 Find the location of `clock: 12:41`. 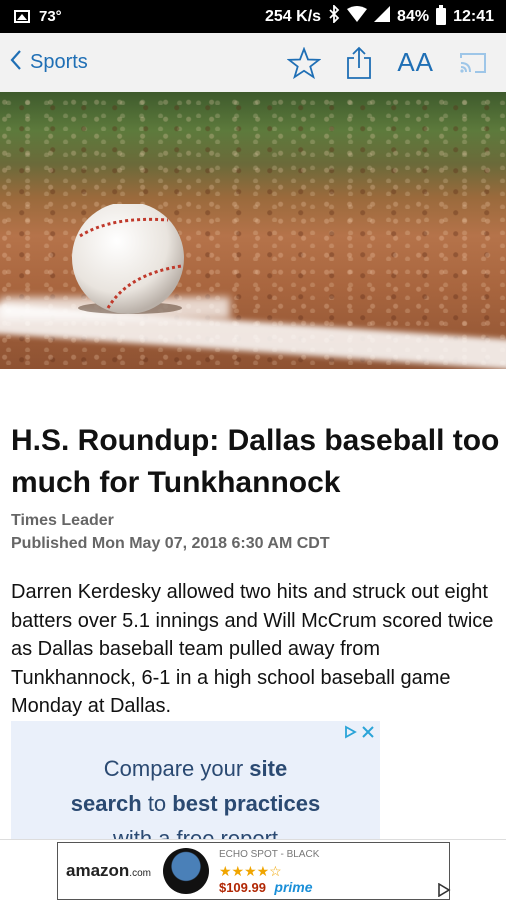

clock: 12:41 is located at coordinates (473, 16).